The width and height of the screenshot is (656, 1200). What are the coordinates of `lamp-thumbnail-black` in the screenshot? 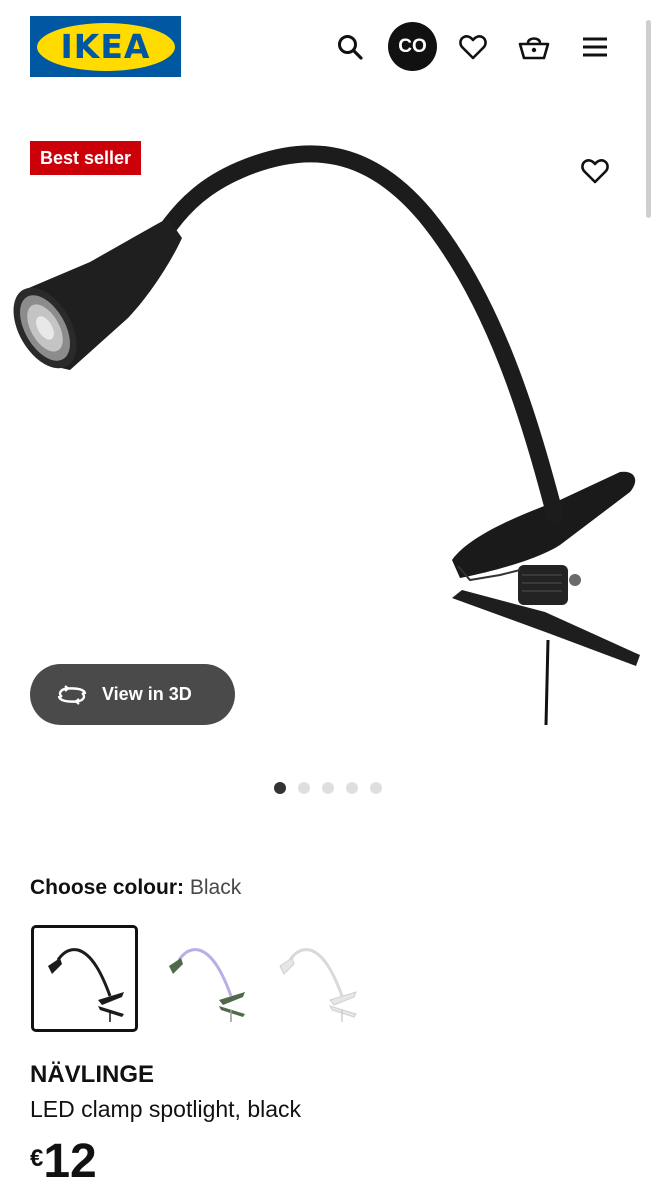 It's located at (85, 984).